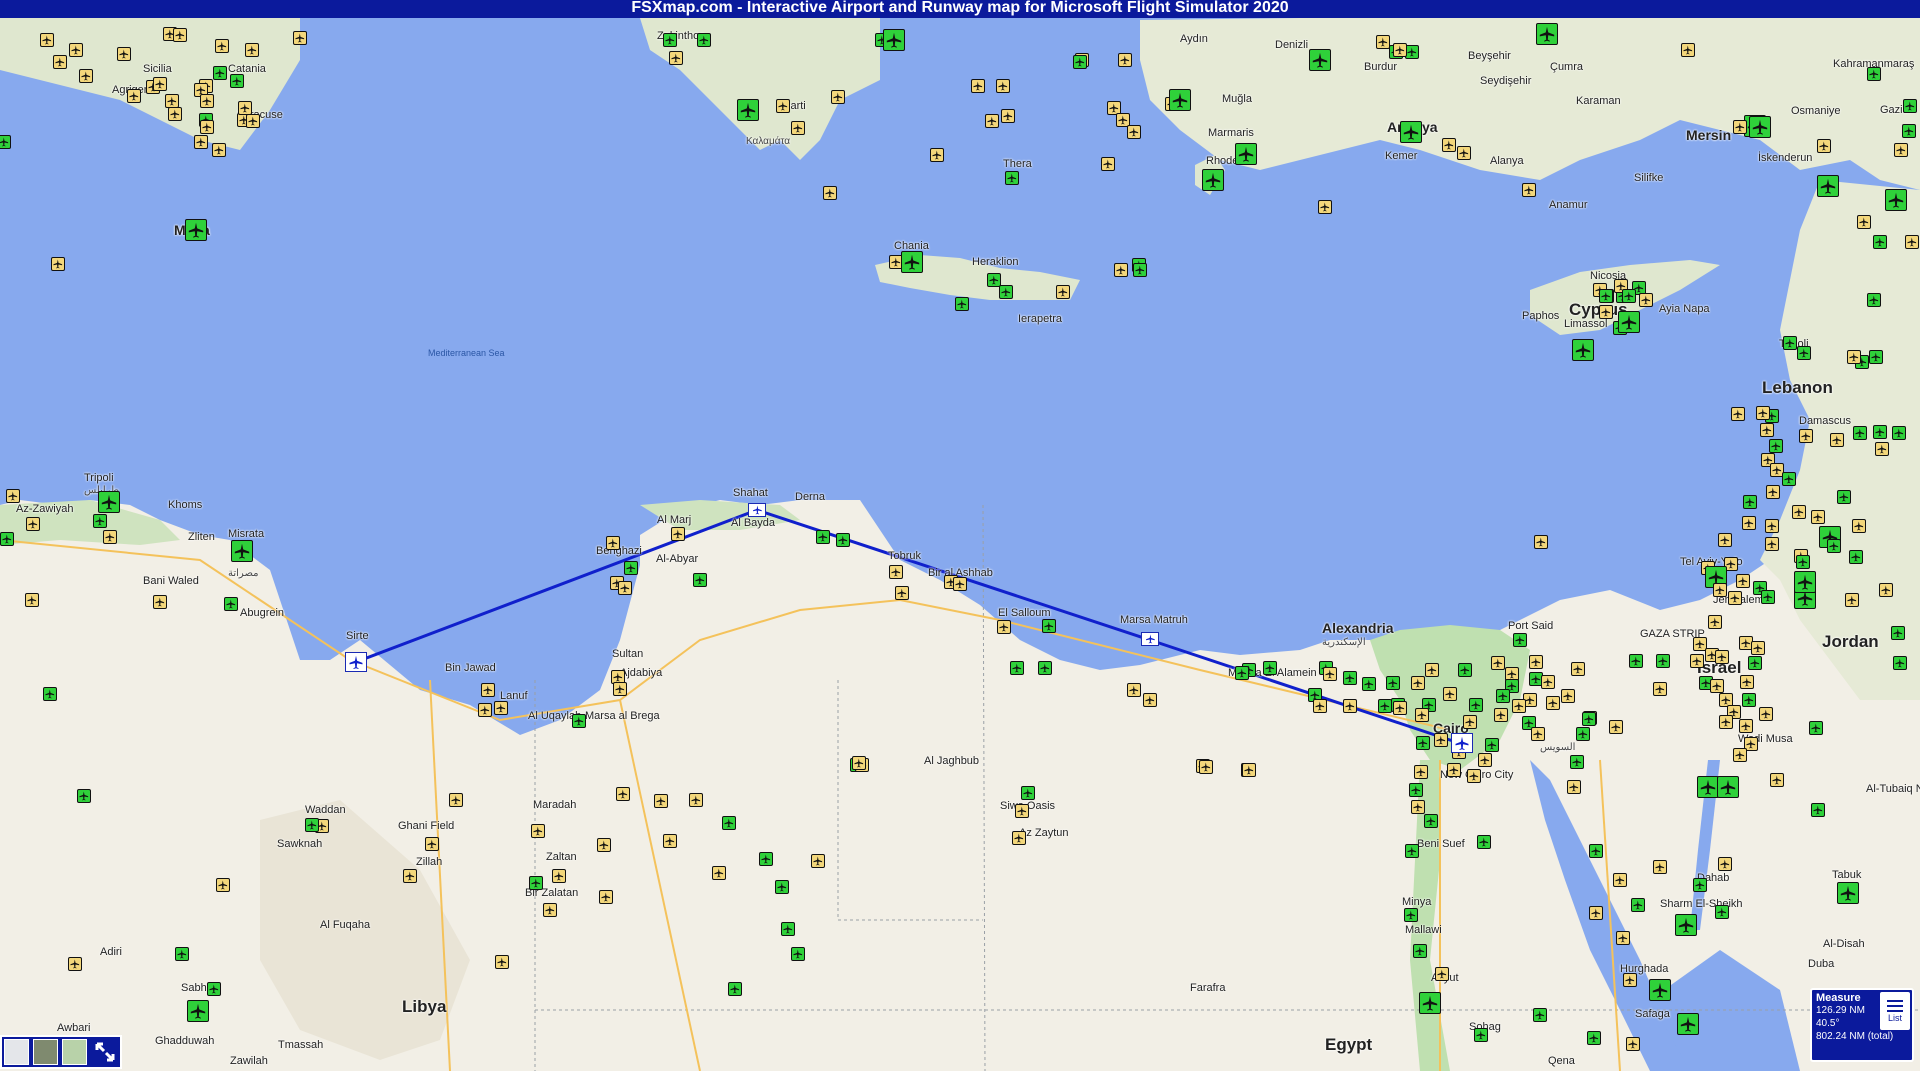  Describe the element at coordinates (105, 1052) in the screenshot. I see `fullscreen-button` at that location.